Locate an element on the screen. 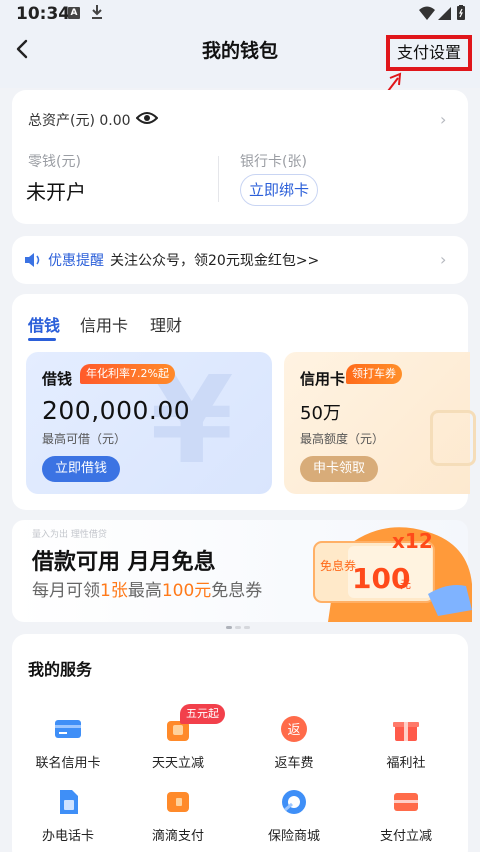 The image size is (480, 852). loan-amount: 200,000.00 is located at coordinates (116, 410).